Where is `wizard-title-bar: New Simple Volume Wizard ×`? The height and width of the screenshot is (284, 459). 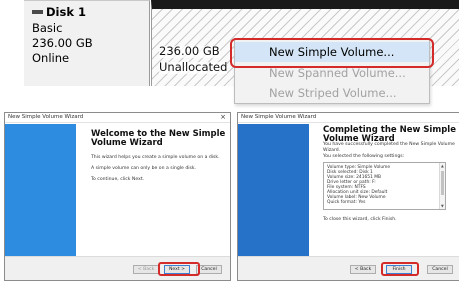
wizard-title-bar: New Simple Volume Wizard × is located at coordinates (117, 118).